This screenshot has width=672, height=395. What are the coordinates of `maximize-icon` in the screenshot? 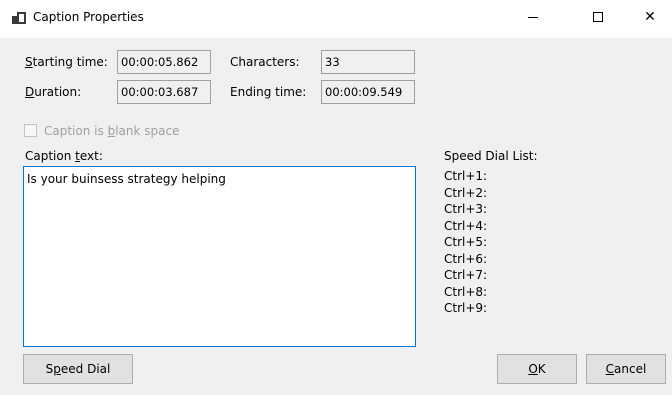 It's located at (598, 17).